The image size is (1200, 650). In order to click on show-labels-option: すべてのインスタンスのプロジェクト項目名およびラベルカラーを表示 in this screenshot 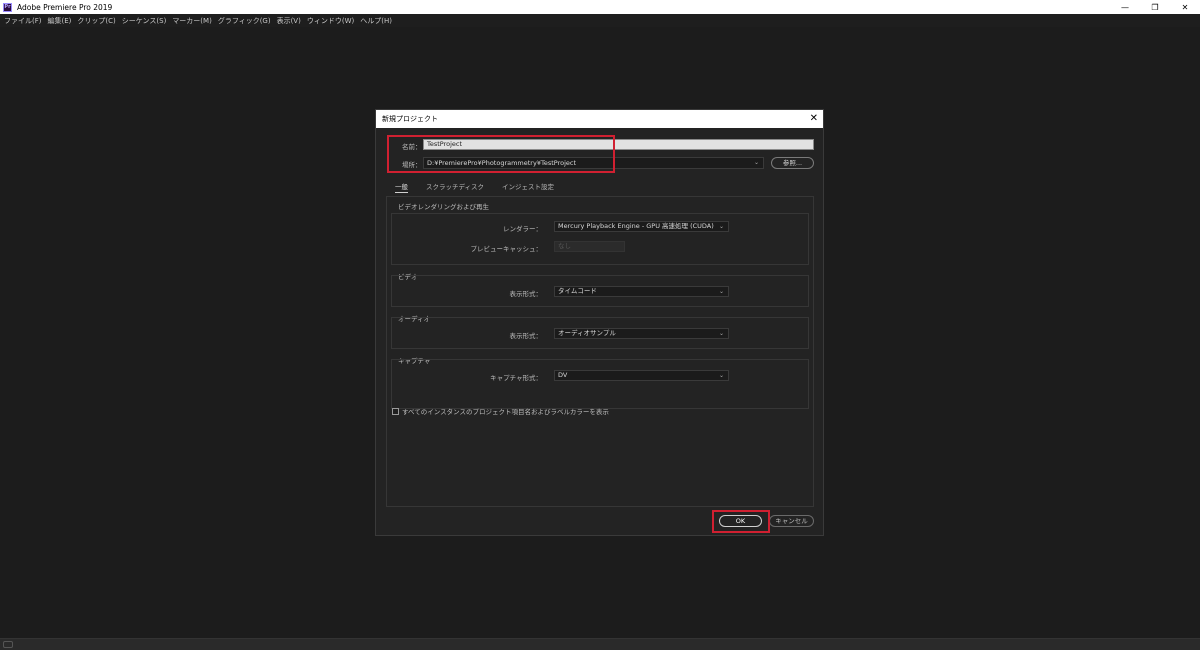, I will do `click(500, 411)`.